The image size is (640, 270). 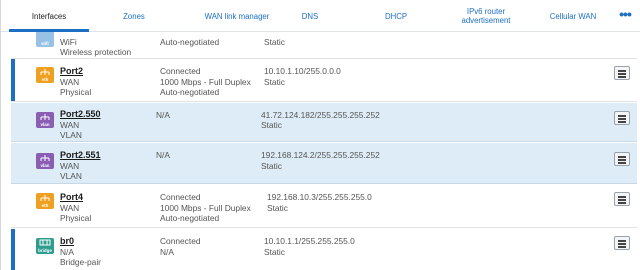 What do you see at coordinates (49, 16) in the screenshot?
I see `tab-interfaces: Interfaces` at bounding box center [49, 16].